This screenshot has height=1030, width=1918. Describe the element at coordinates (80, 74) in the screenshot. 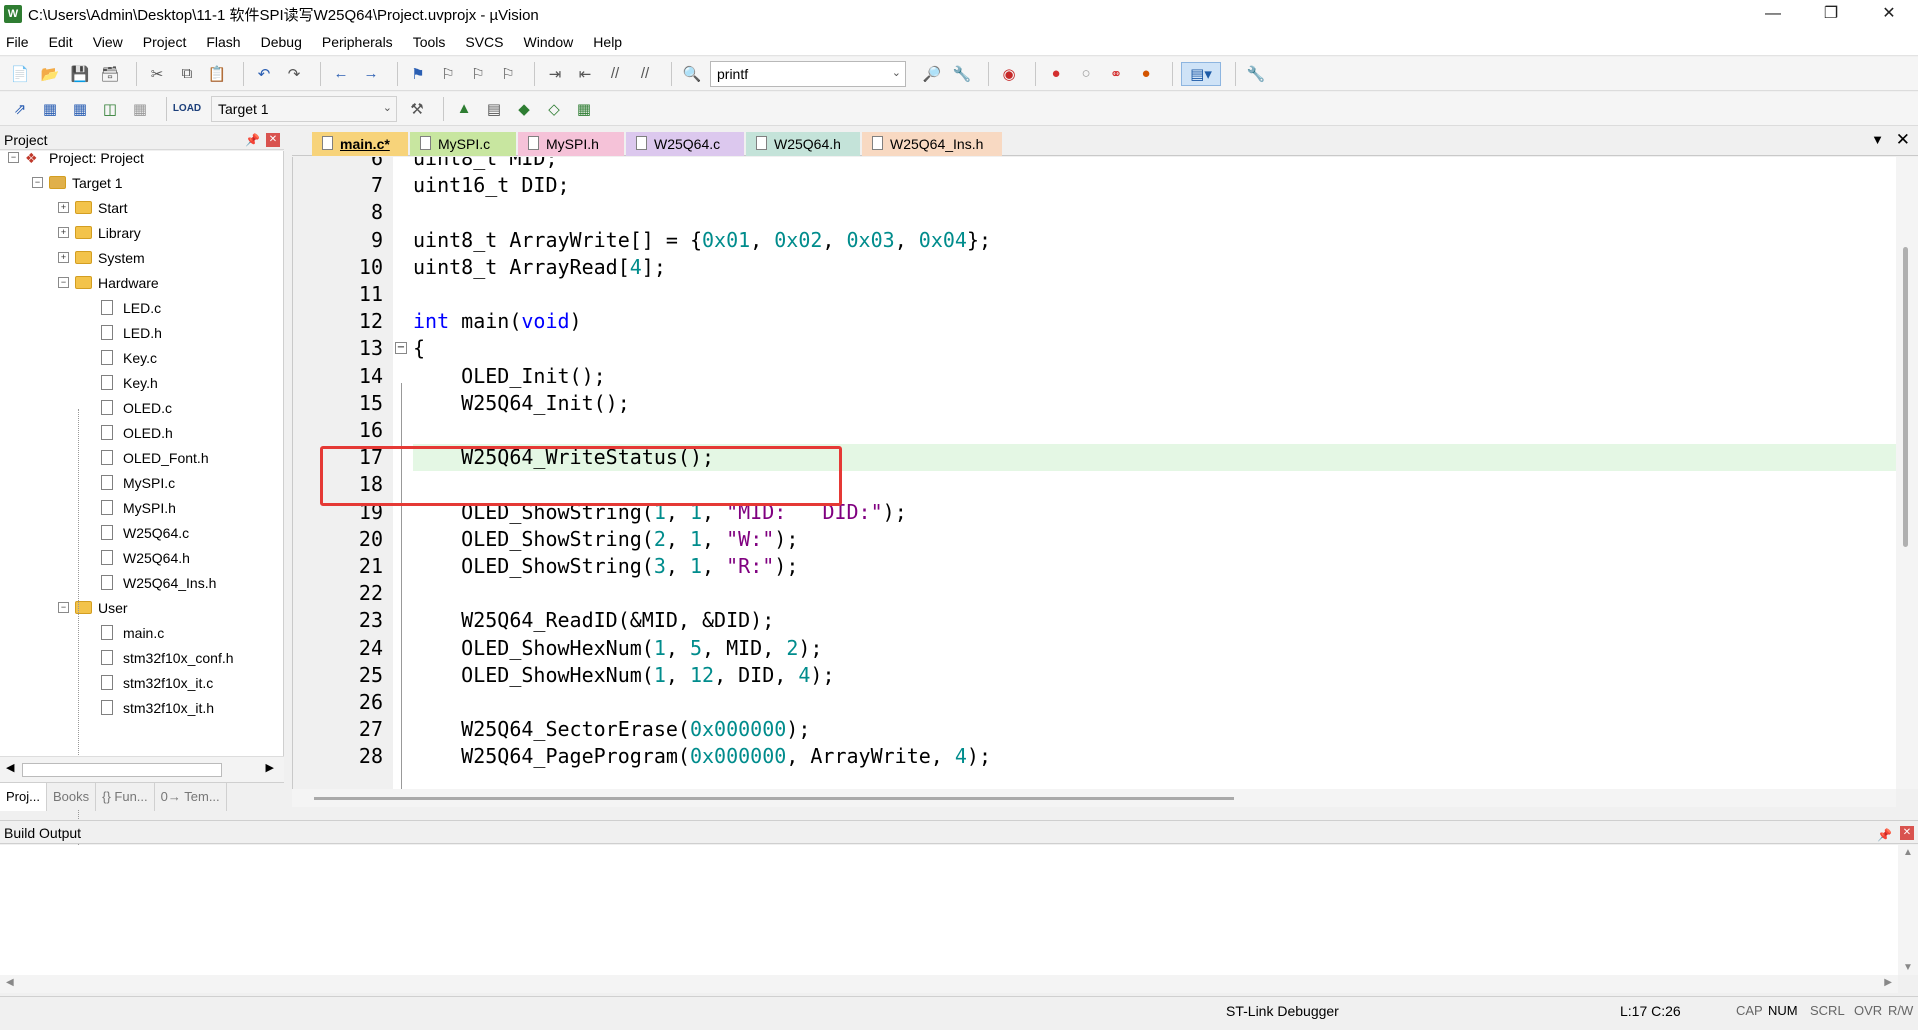

I see `save-icon: 💾` at that location.